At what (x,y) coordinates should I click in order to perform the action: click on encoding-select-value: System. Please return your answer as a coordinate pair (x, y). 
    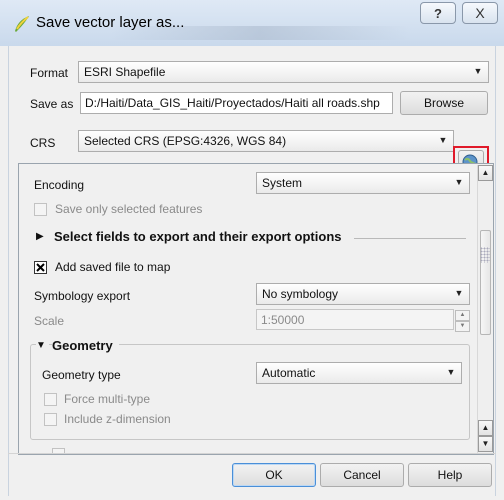
    Looking at the image, I should click on (282, 183).